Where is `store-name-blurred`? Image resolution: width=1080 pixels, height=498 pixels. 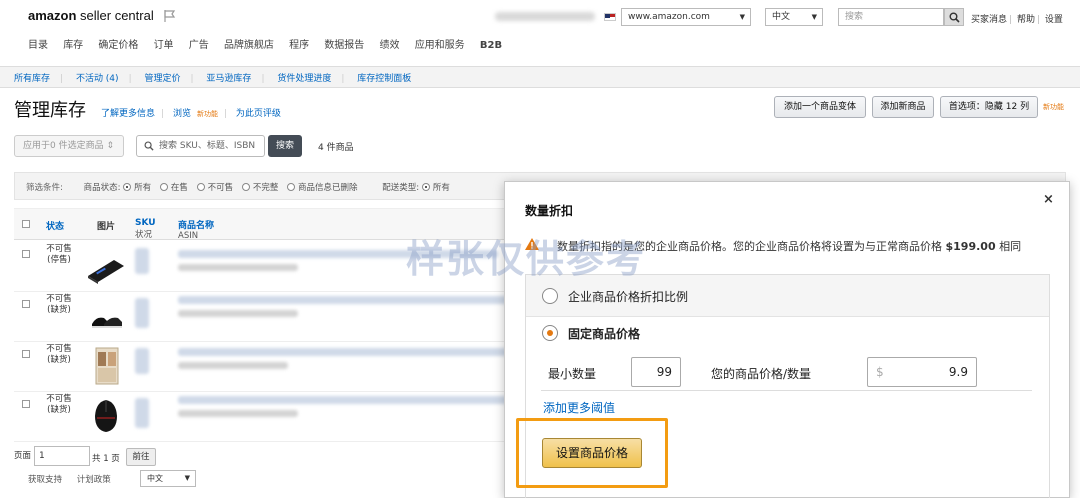 store-name-blurred is located at coordinates (545, 16).